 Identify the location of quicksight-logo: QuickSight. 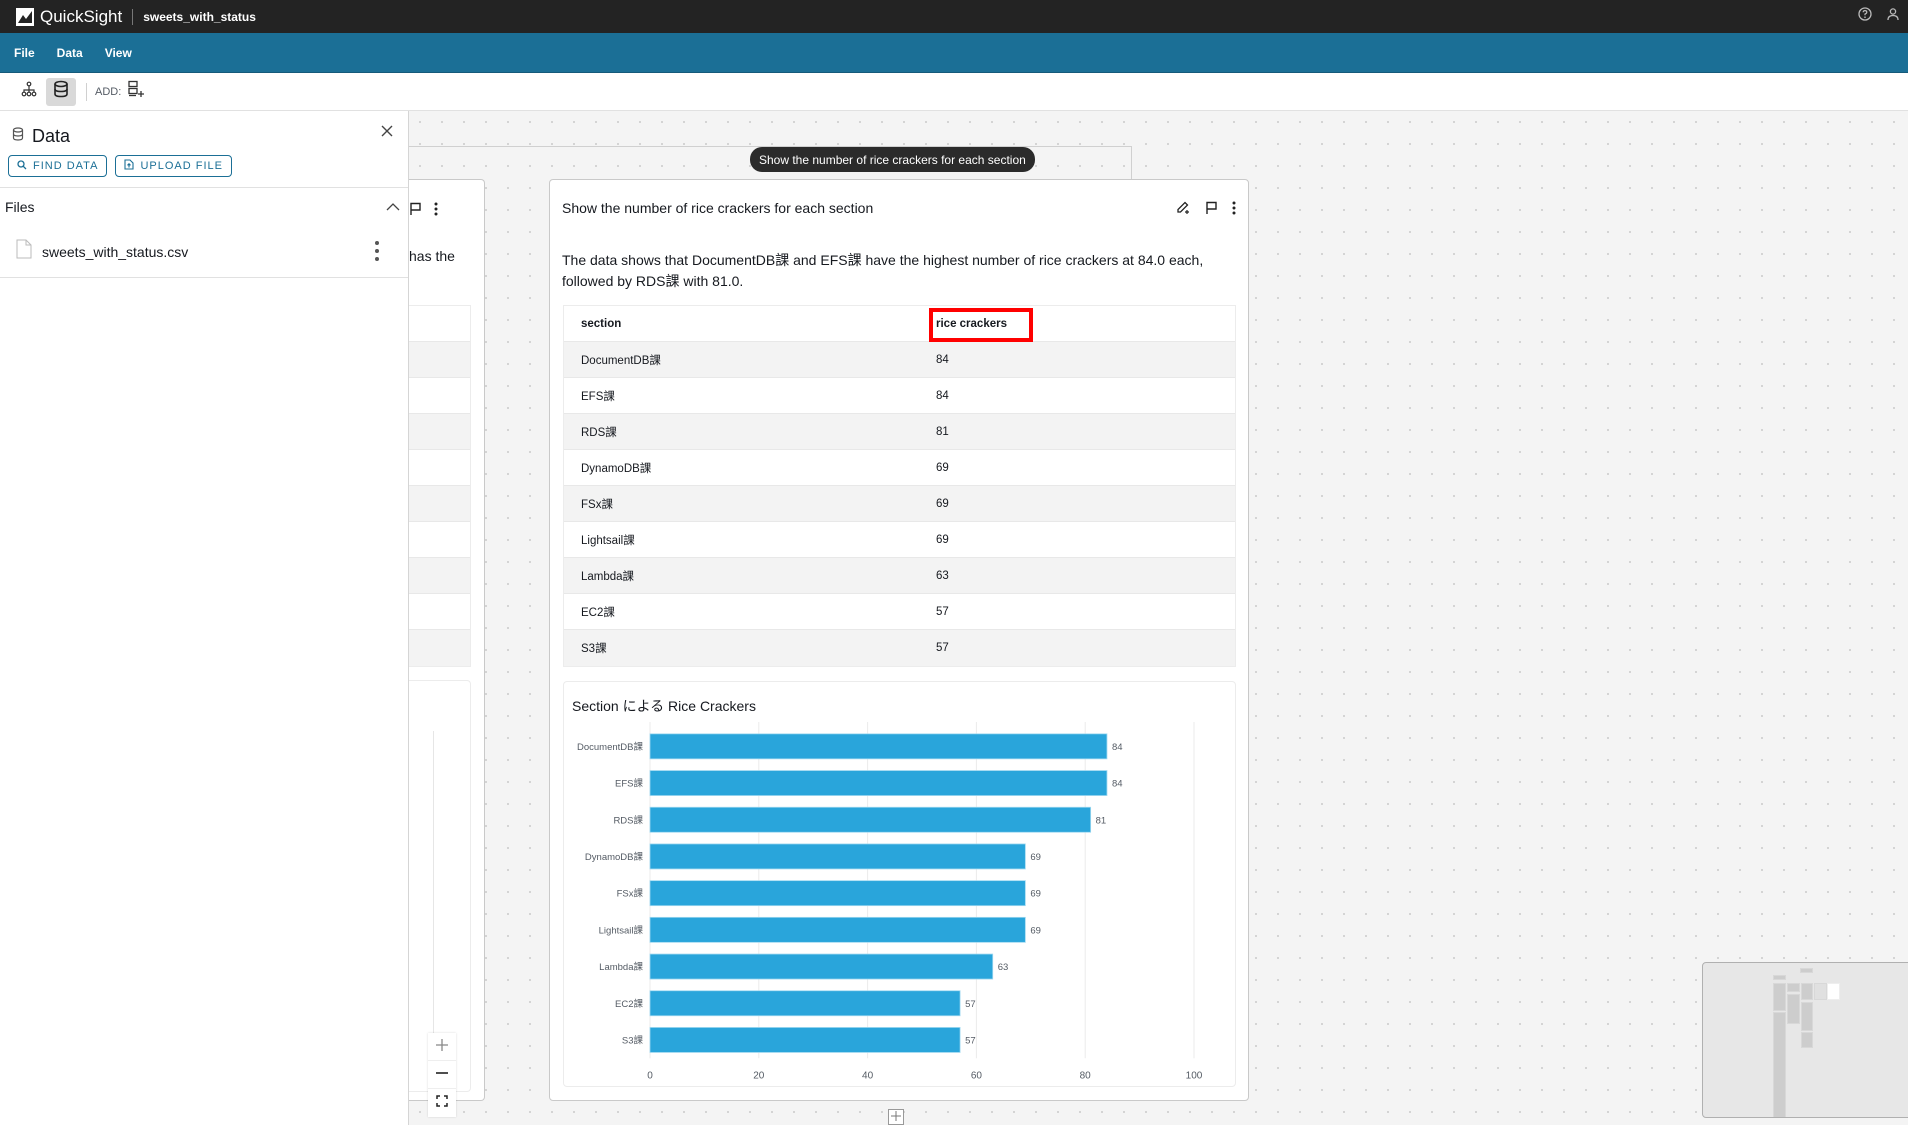
(69, 17).